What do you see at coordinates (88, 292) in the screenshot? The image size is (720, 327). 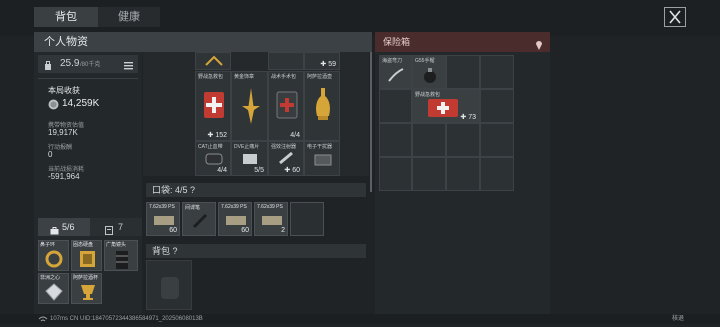 I see `cup-icon` at bounding box center [88, 292].